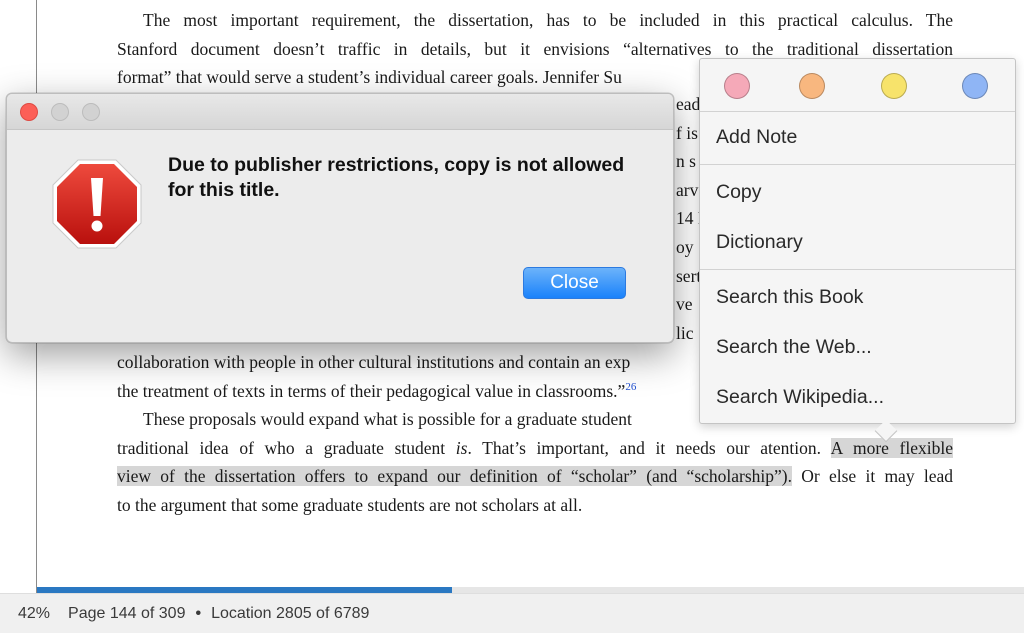 The width and height of the screenshot is (1024, 633). I want to click on location-indicator: Location 2805 of 6789, so click(290, 613).